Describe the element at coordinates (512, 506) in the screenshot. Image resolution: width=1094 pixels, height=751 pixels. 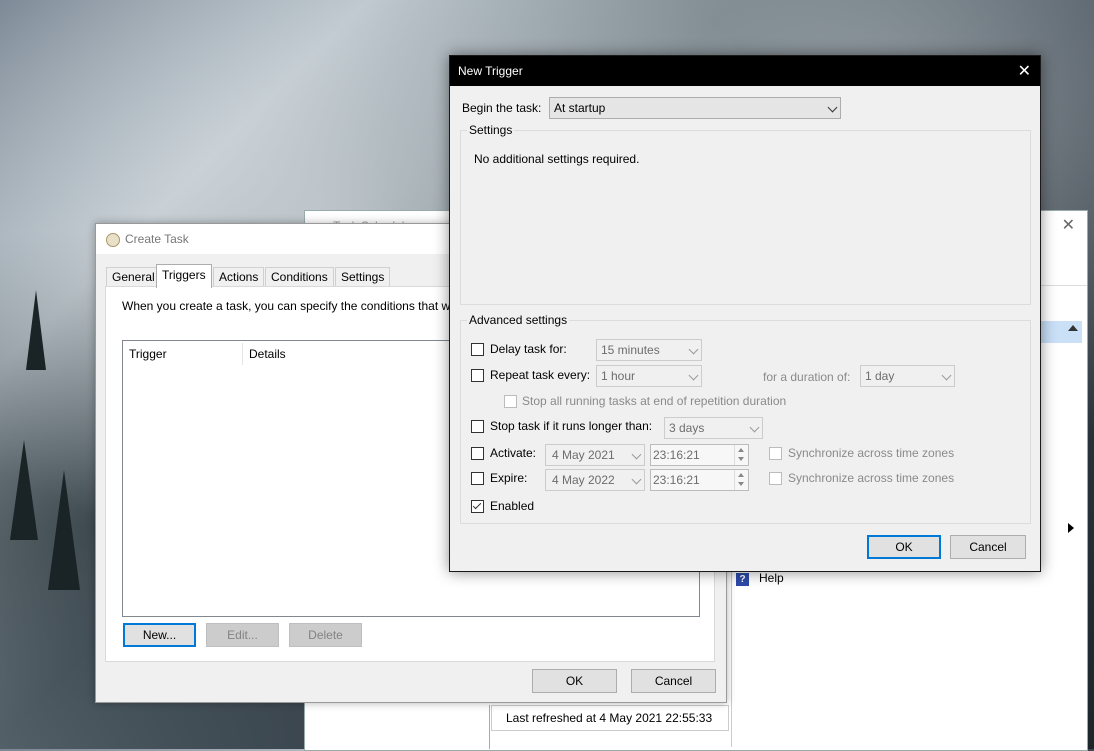
I see `enabled-label: Enabled` at that location.